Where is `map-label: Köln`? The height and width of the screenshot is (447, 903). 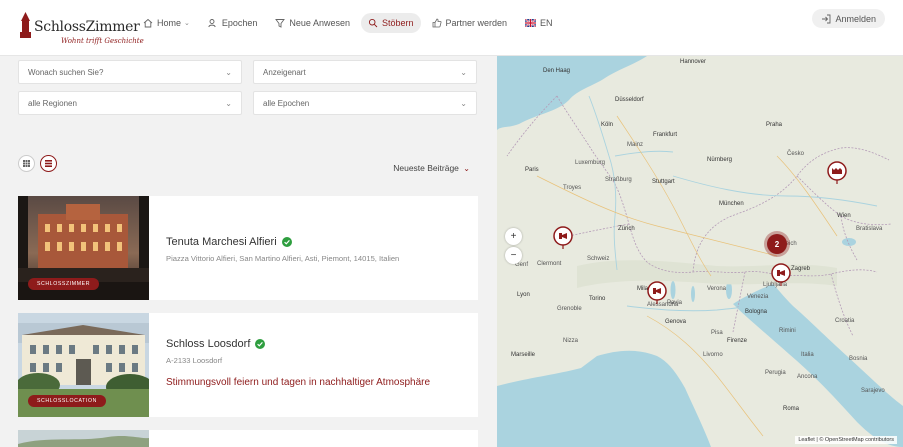
map-label: Köln is located at coordinates (607, 125).